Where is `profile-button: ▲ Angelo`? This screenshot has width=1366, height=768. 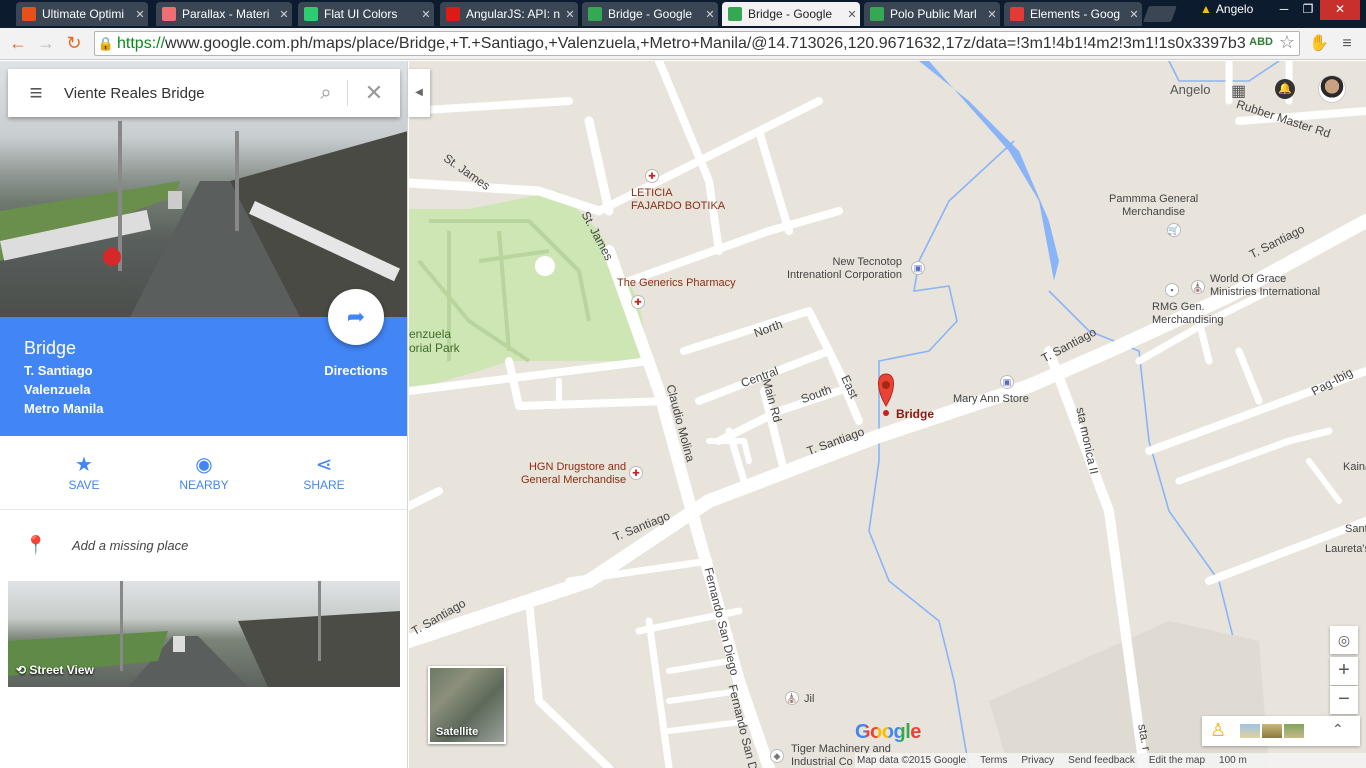
profile-button: ▲ Angelo is located at coordinates (1226, 9).